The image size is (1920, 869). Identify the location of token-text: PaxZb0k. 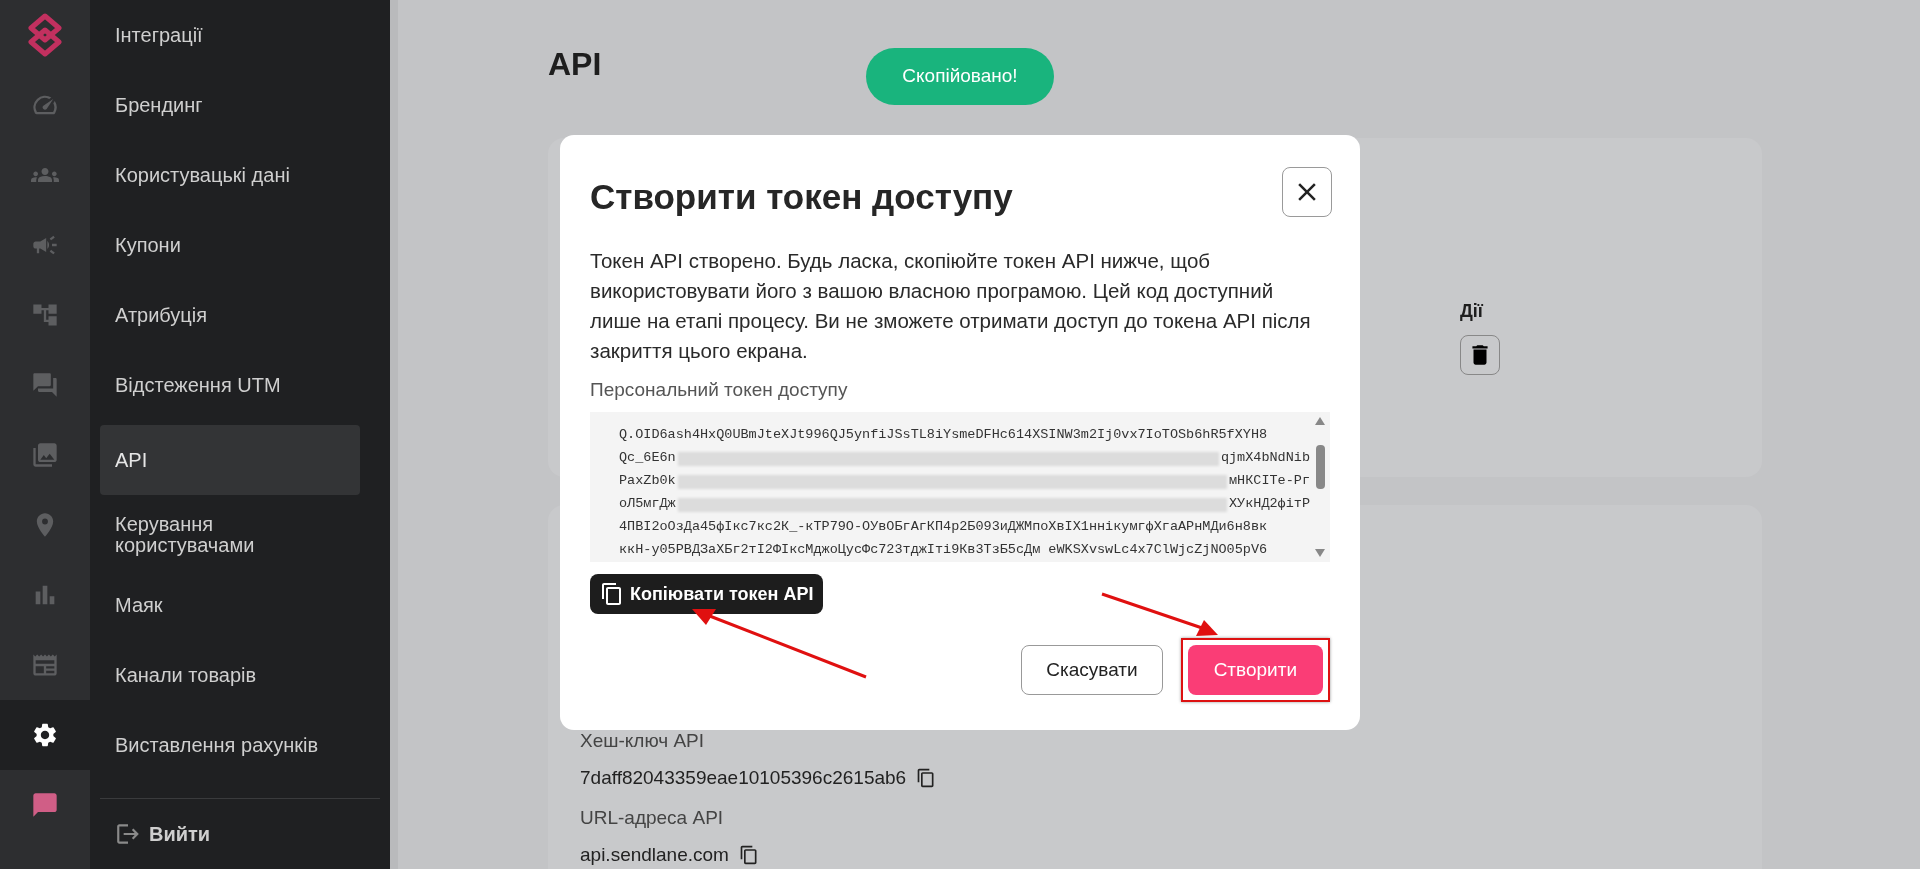
(647, 481).